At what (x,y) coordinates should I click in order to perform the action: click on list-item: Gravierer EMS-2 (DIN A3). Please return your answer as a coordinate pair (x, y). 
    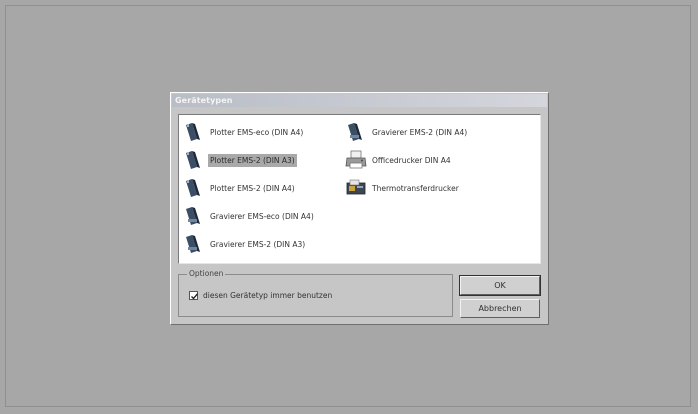
    Looking at the image, I should click on (245, 244).